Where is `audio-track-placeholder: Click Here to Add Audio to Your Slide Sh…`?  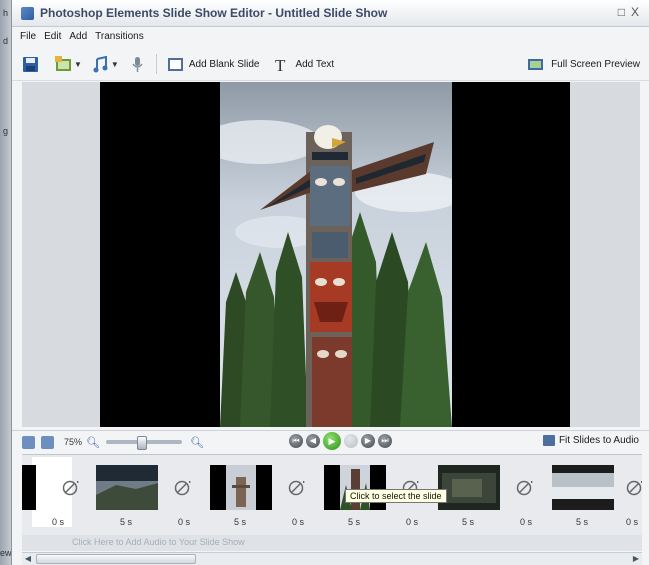 audio-track-placeholder: Click Here to Add Audio to Your Slide Sh… is located at coordinates (158, 542).